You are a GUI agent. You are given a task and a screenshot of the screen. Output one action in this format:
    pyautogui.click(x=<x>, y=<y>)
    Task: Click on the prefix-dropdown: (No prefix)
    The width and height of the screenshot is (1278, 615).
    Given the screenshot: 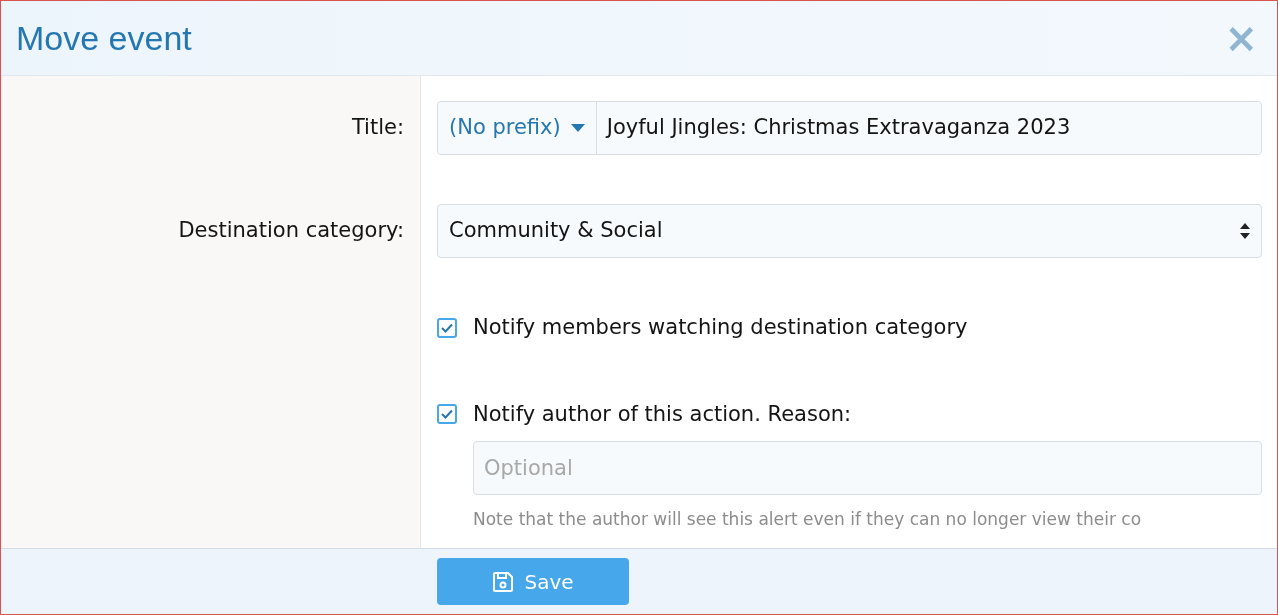 What is the action you would take?
    pyautogui.click(x=517, y=128)
    